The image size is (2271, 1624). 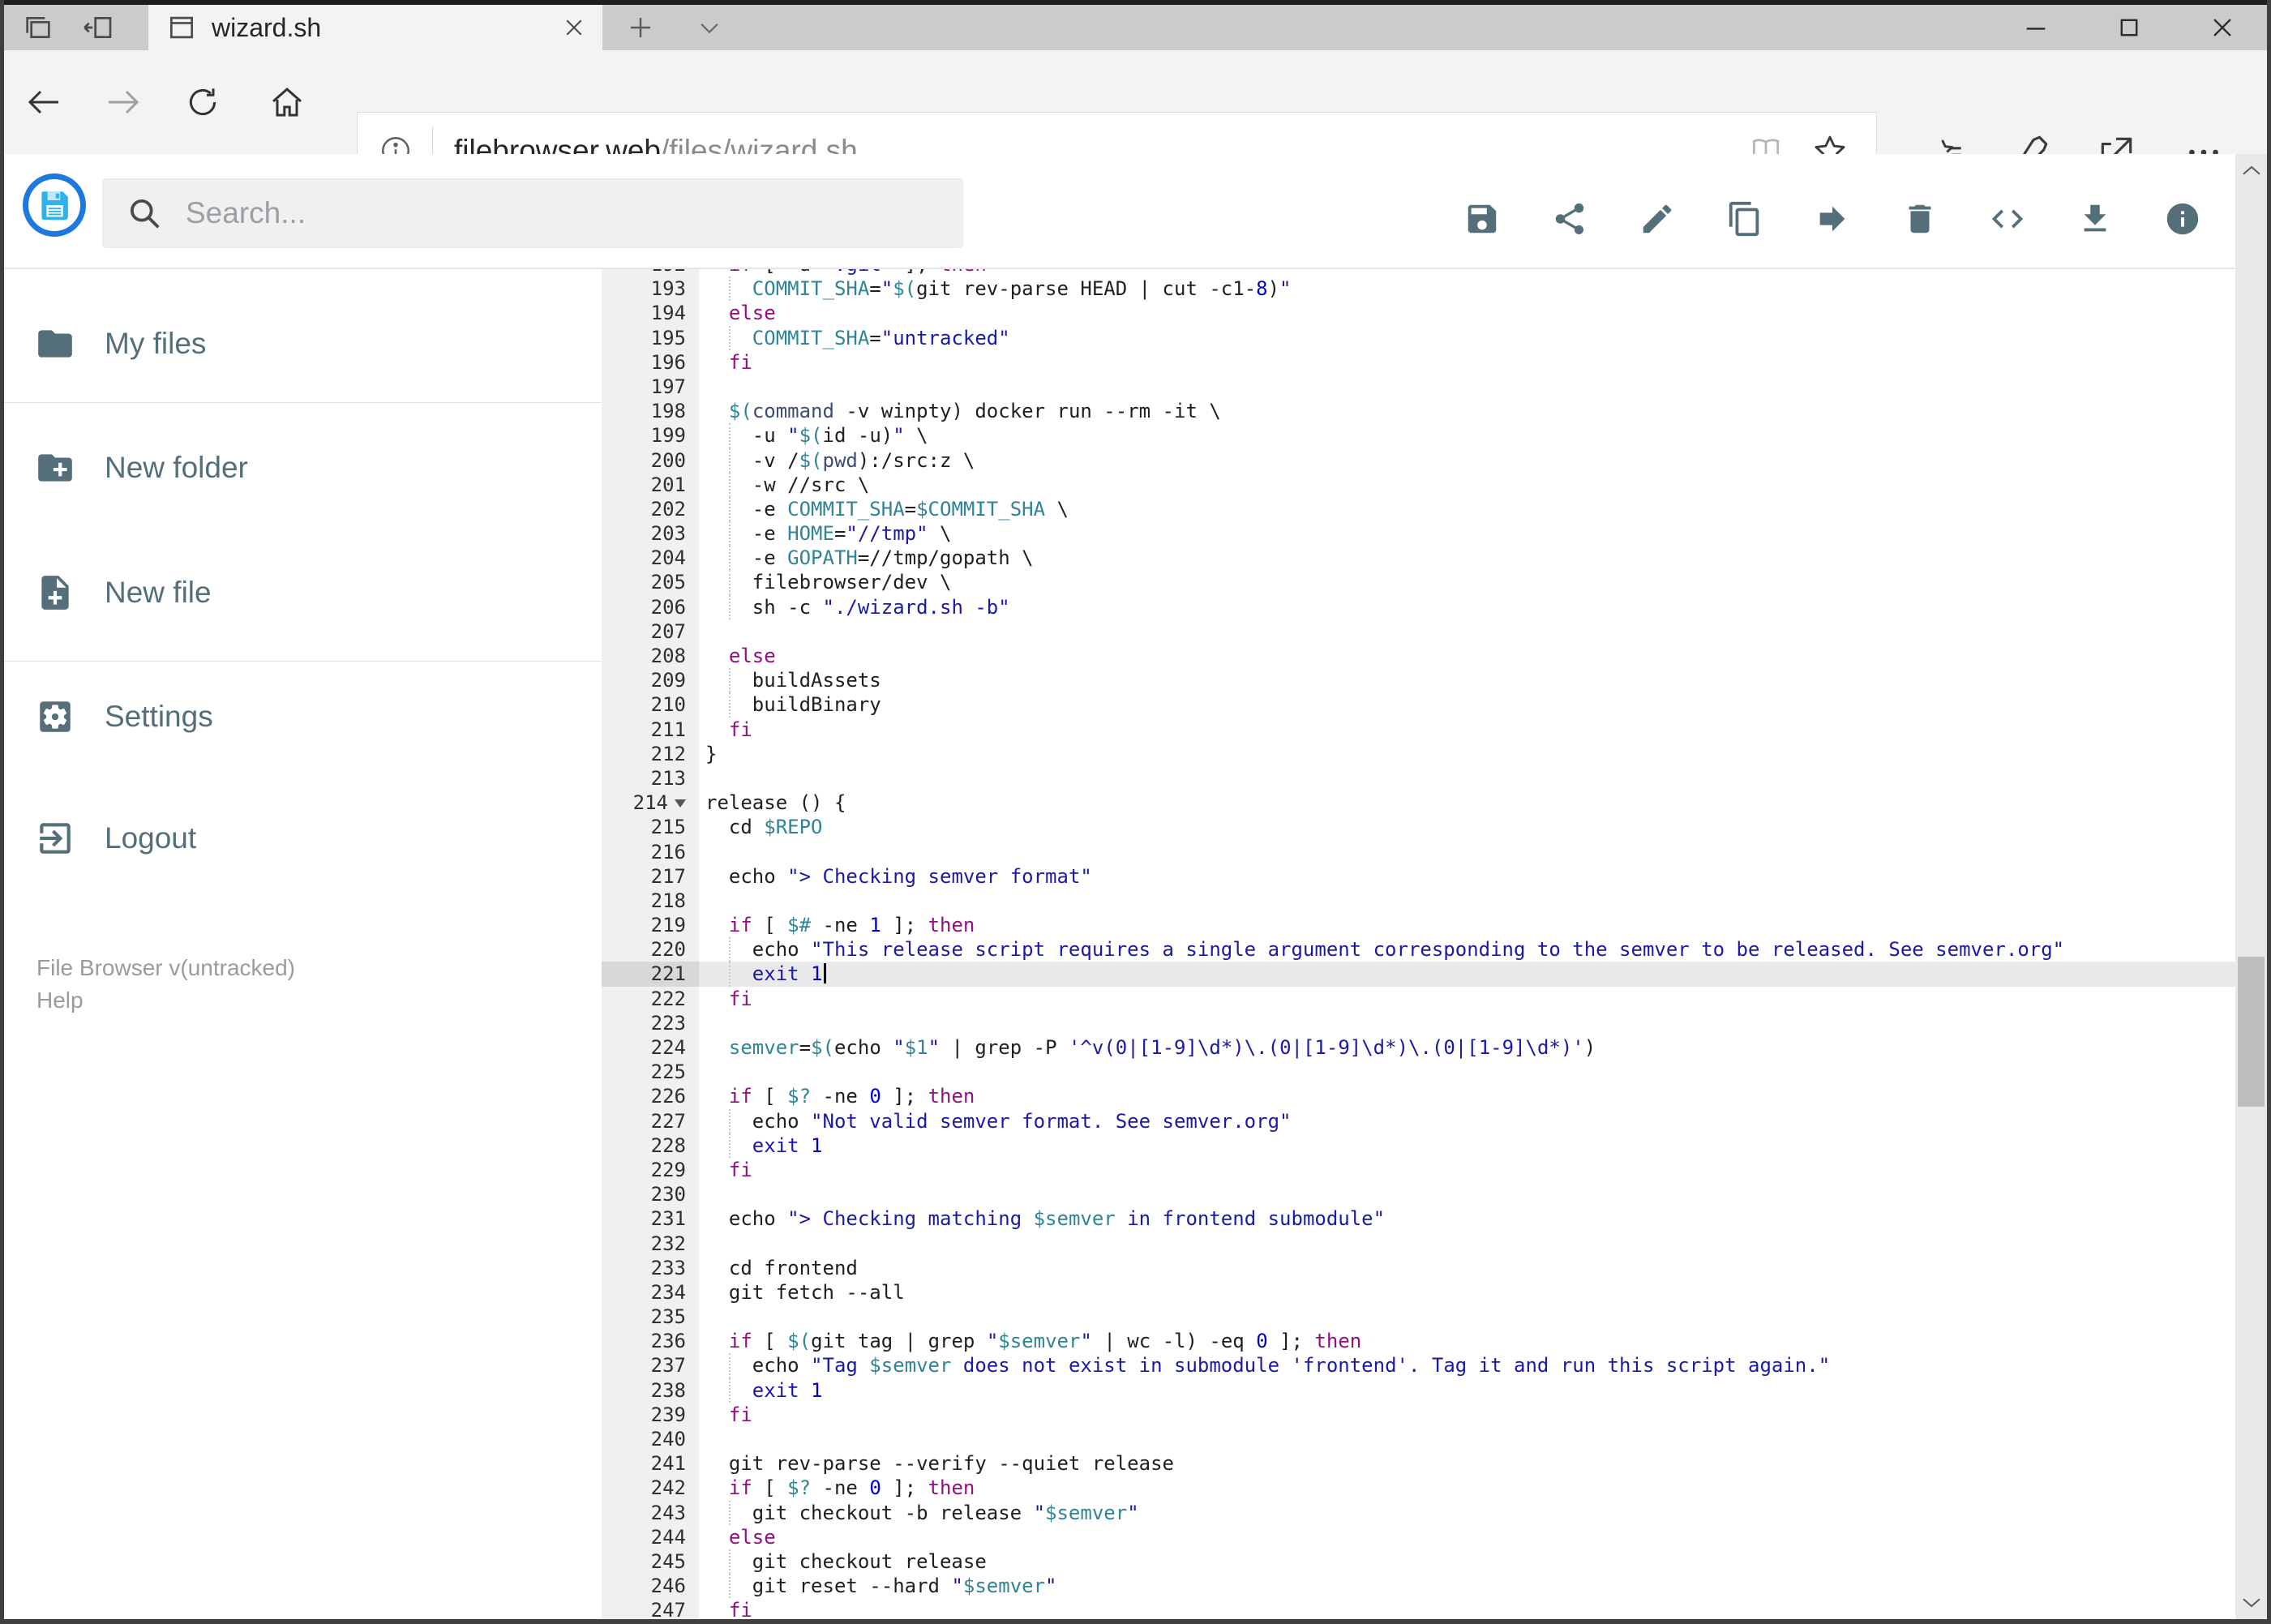 What do you see at coordinates (1419, 436) in the screenshot?
I see `code-line: 199 -u "$(id -u)" \` at bounding box center [1419, 436].